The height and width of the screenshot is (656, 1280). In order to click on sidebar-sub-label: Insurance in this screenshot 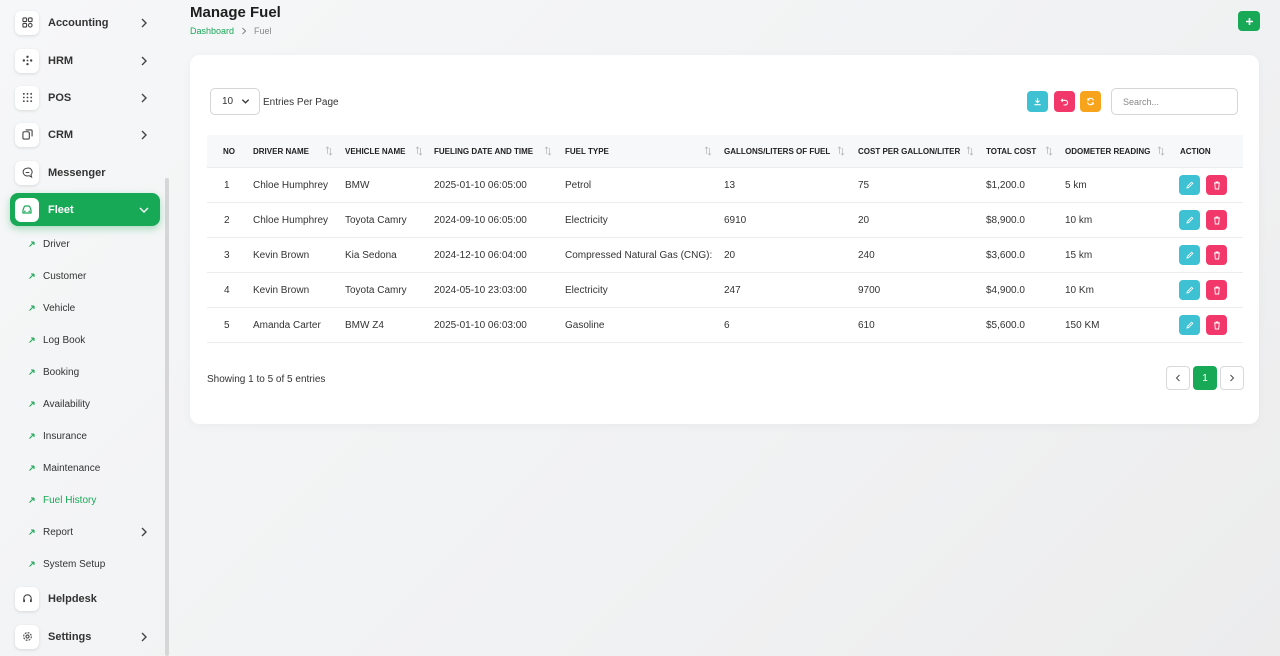, I will do `click(65, 436)`.